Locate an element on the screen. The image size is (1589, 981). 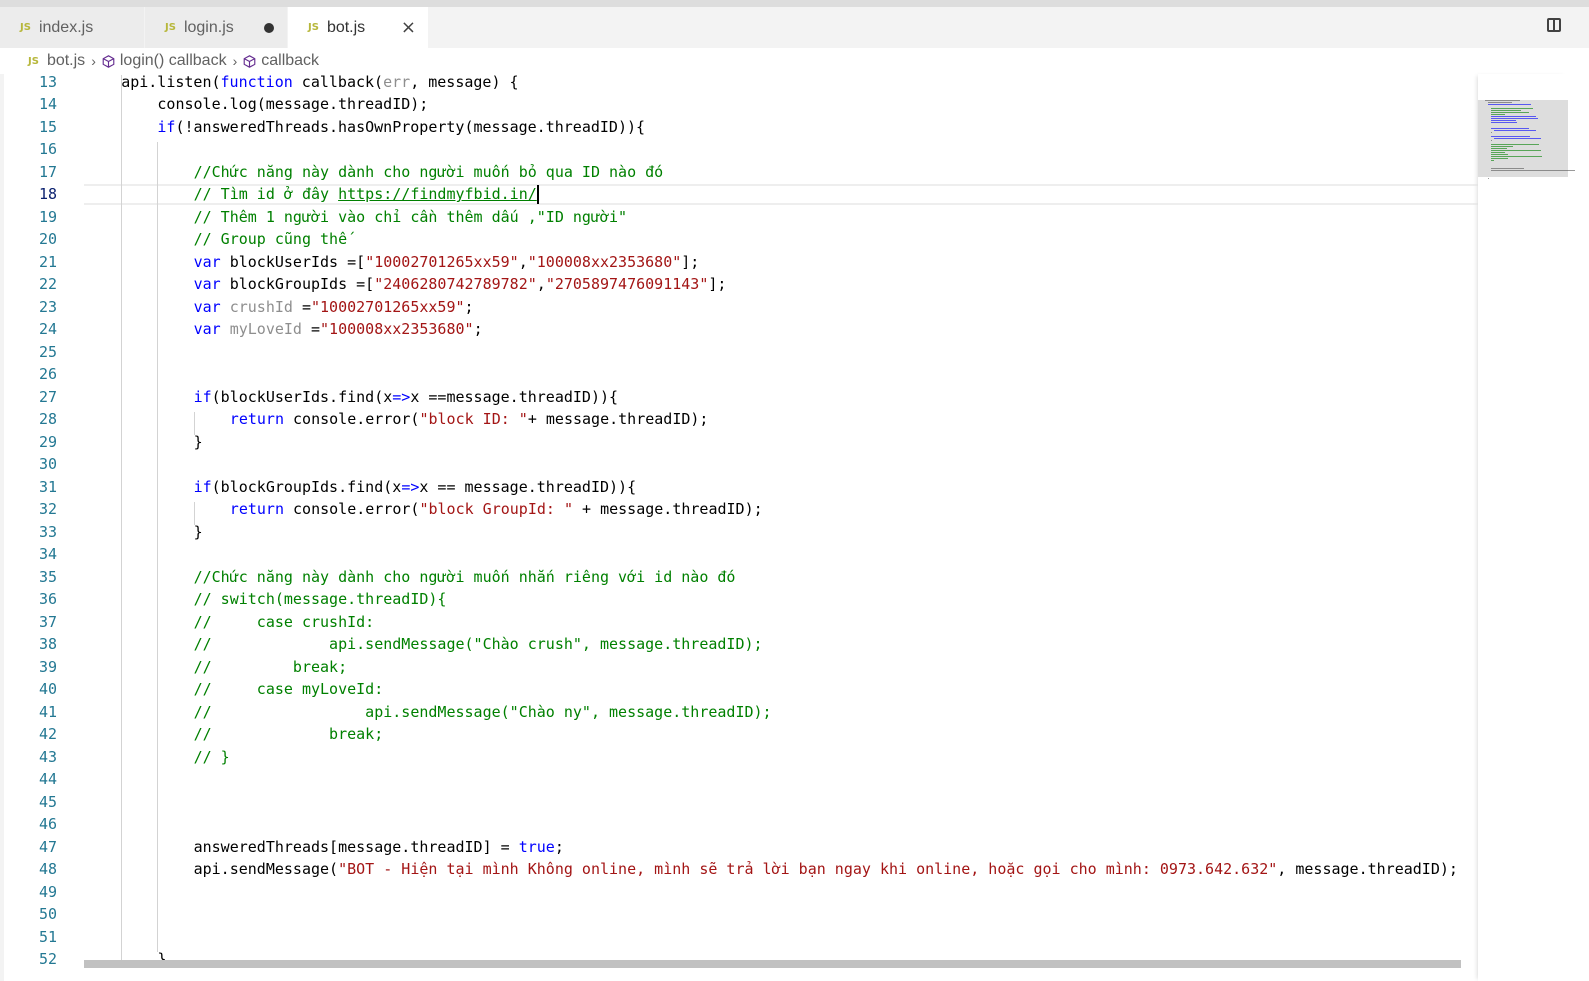
code-token: blockUserIds =[ is located at coordinates (293, 261).